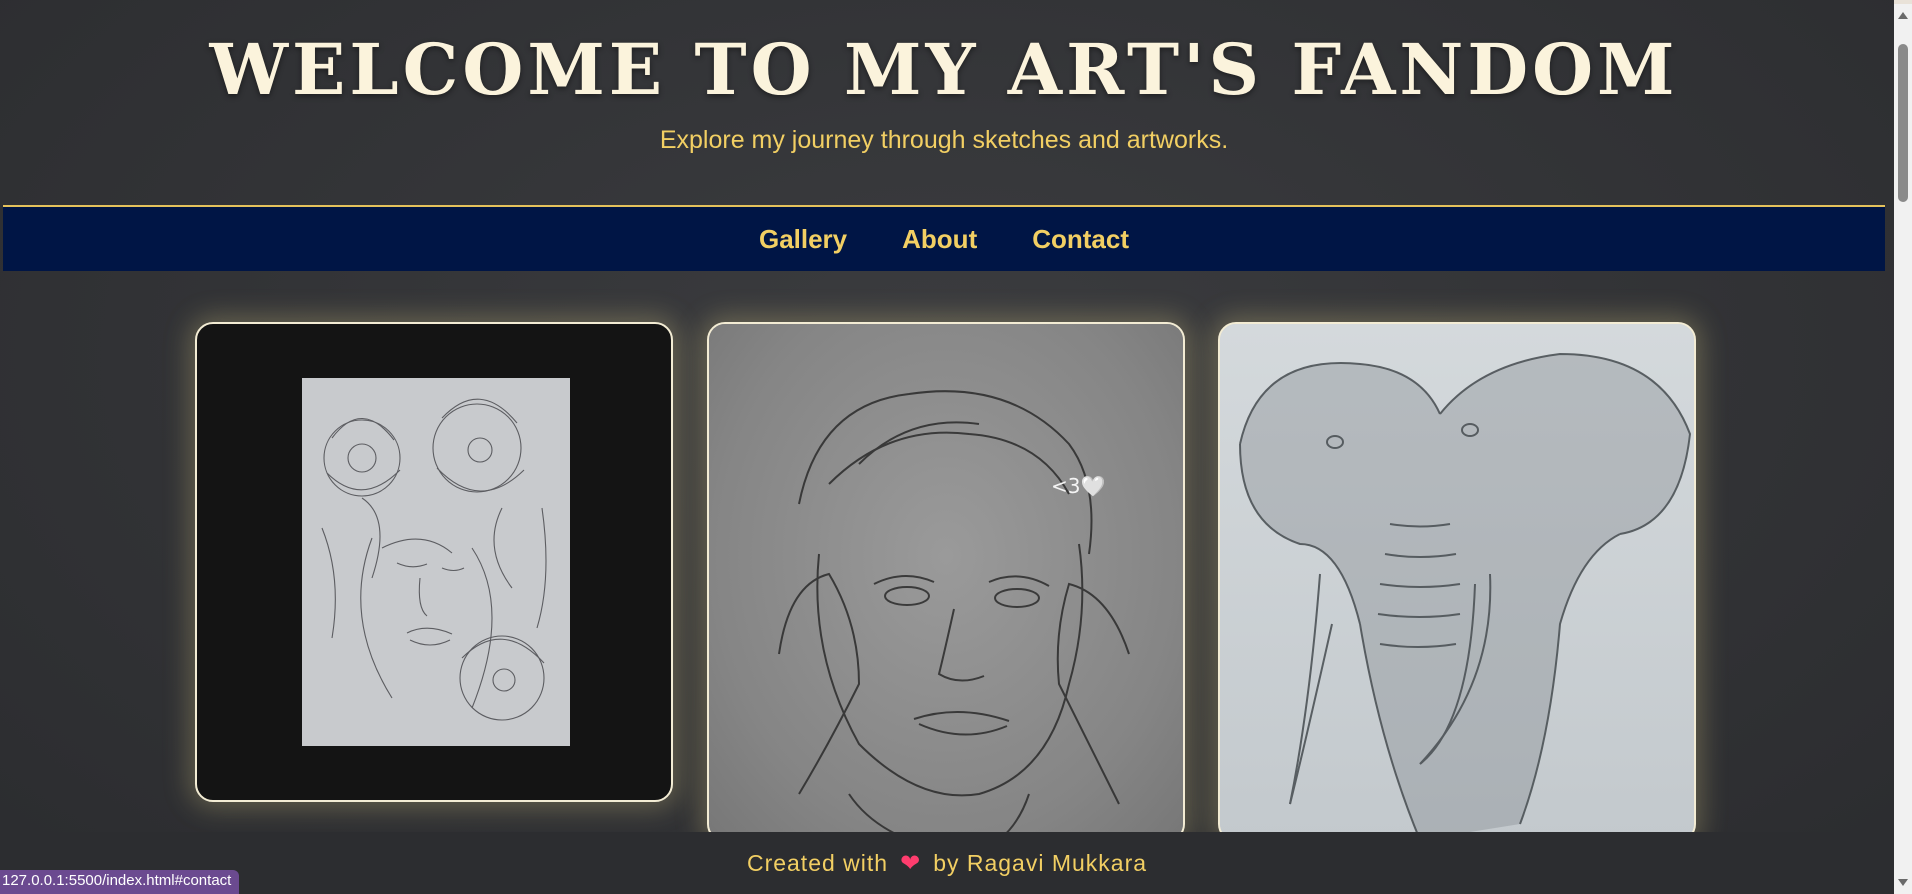  What do you see at coordinates (1903, 123) in the screenshot?
I see `scrollbar-thumb` at bounding box center [1903, 123].